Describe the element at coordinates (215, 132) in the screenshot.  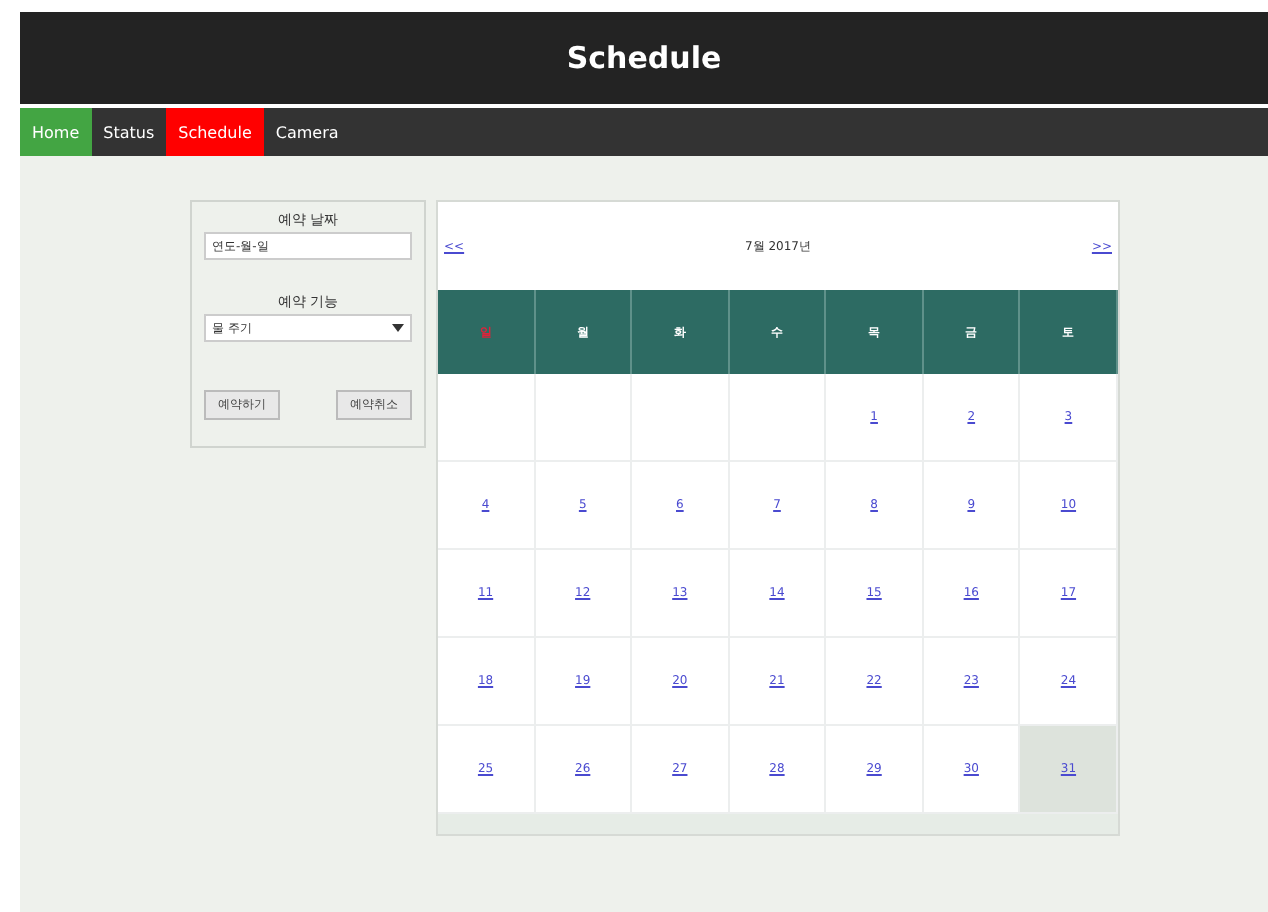
I see `nav-link: Schedule` at that location.